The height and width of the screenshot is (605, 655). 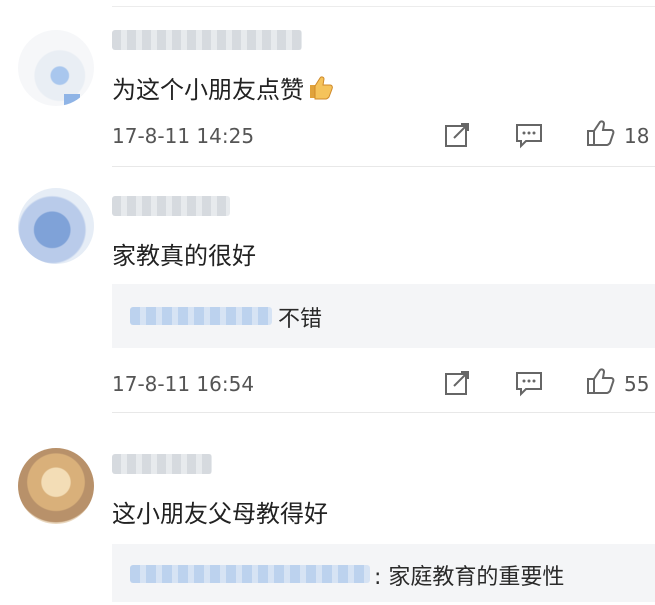 I want to click on like-count: 18, so click(x=637, y=136).